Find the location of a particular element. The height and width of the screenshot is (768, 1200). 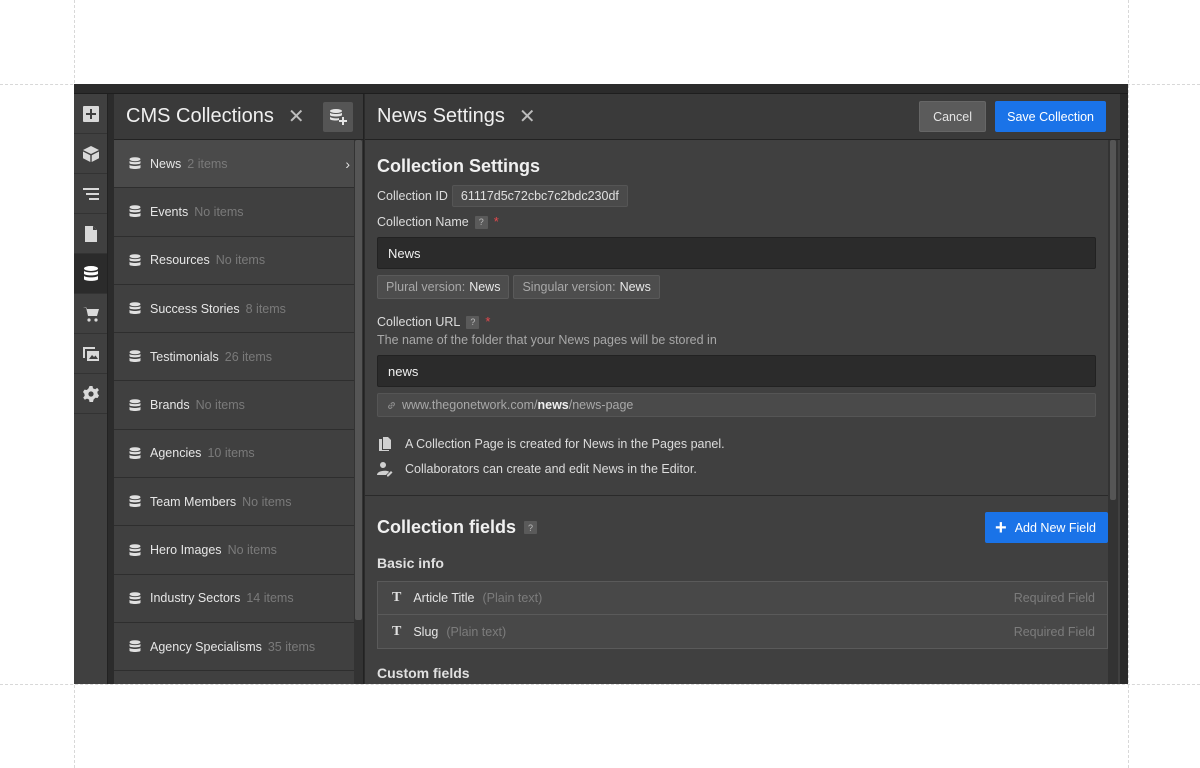

cart-icon is located at coordinates (90, 314).